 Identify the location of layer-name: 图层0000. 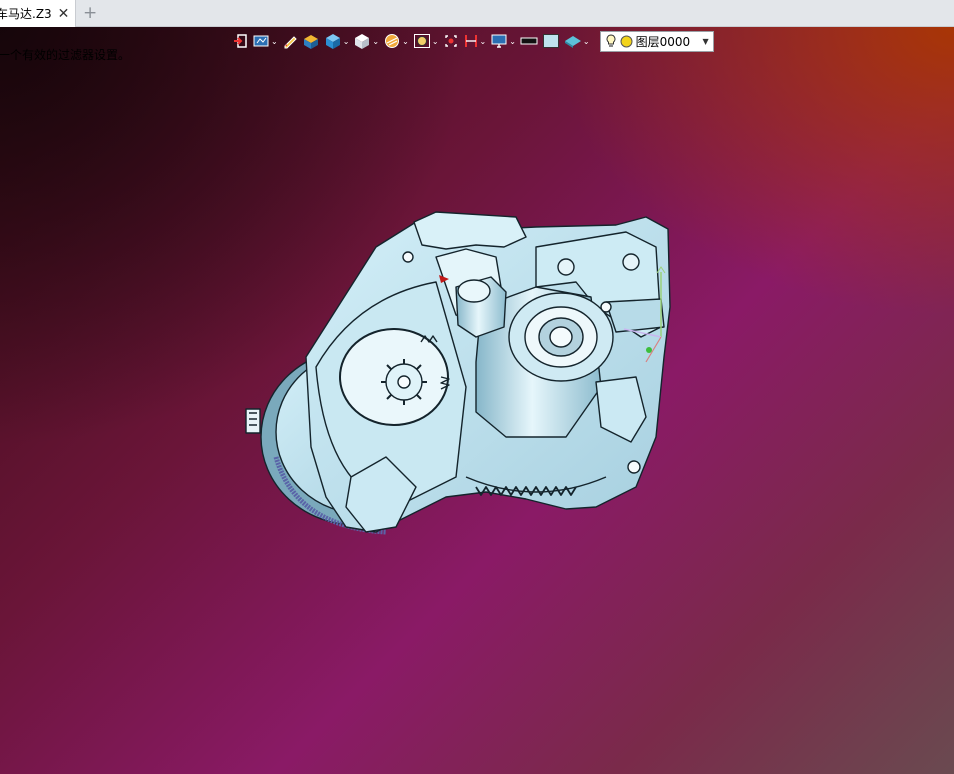
(663, 41).